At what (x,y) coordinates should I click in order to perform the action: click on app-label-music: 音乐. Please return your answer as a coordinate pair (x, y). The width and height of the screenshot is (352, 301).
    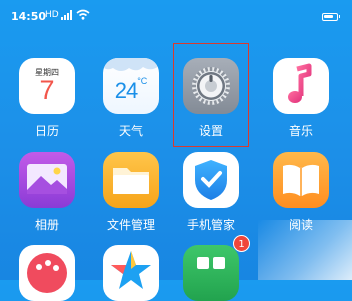
    Looking at the image, I should click on (300, 131).